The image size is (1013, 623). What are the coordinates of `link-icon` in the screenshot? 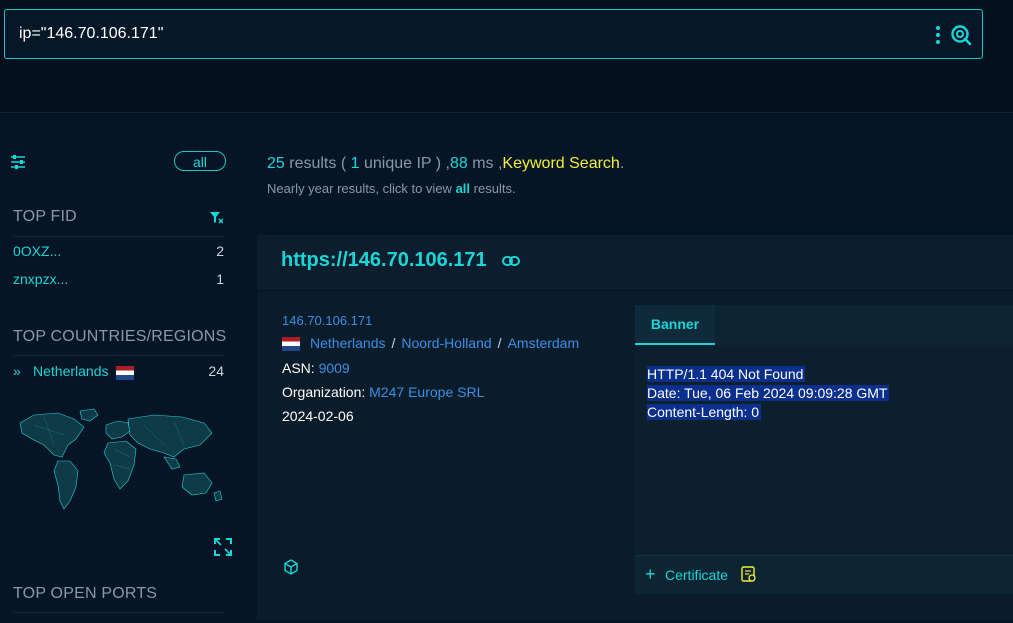 It's located at (511, 261).